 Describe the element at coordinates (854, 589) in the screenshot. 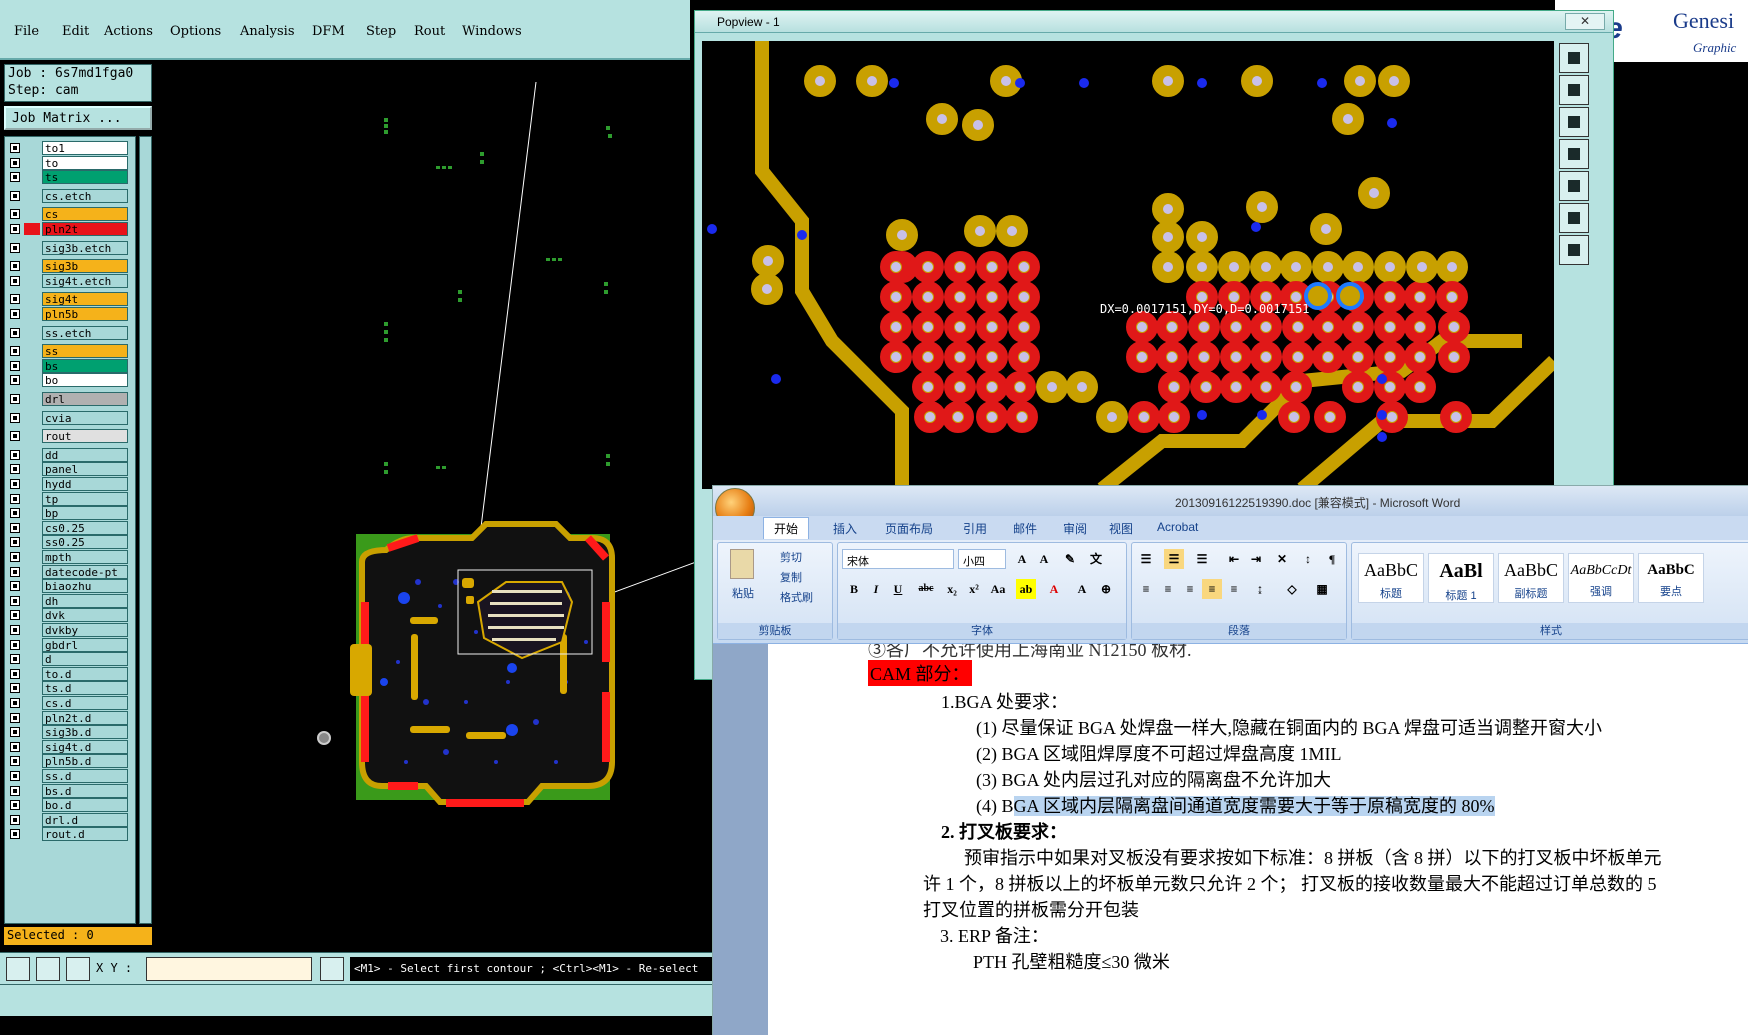

I see `bold-icon: B` at that location.